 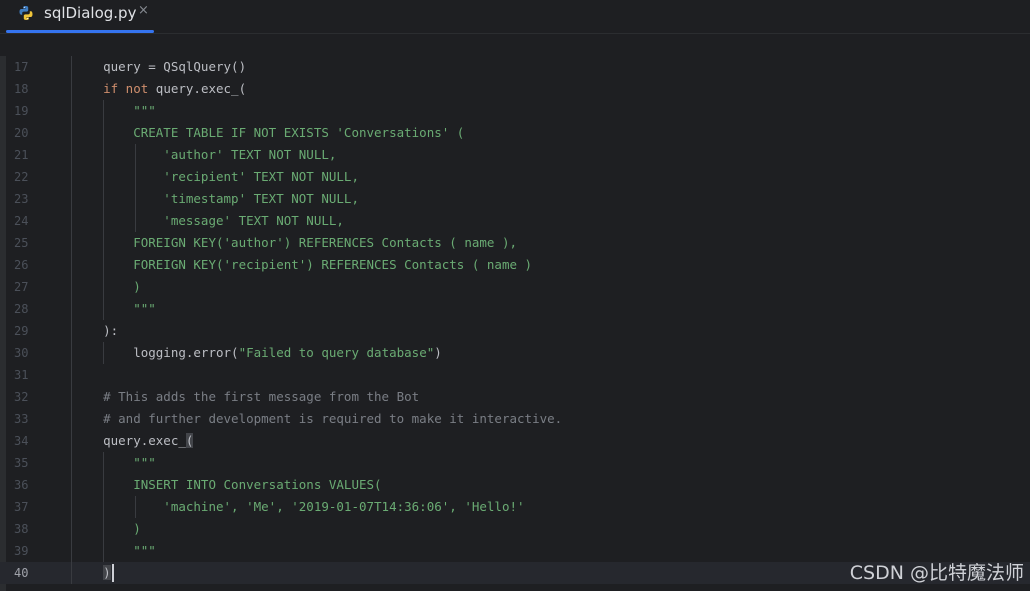 I want to click on code-line: 17 query = QSqlQuery(), so click(x=515, y=67).